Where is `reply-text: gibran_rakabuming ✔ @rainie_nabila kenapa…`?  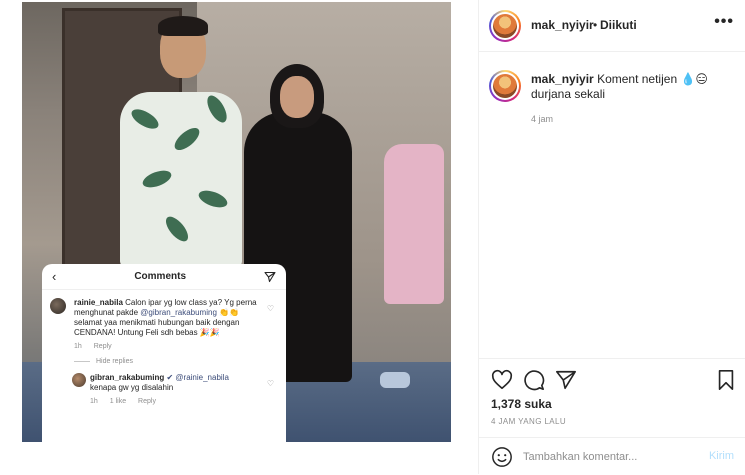 reply-text: gibran_rakabuming ✔ @rainie_nabila kenapa… is located at coordinates (176, 383).